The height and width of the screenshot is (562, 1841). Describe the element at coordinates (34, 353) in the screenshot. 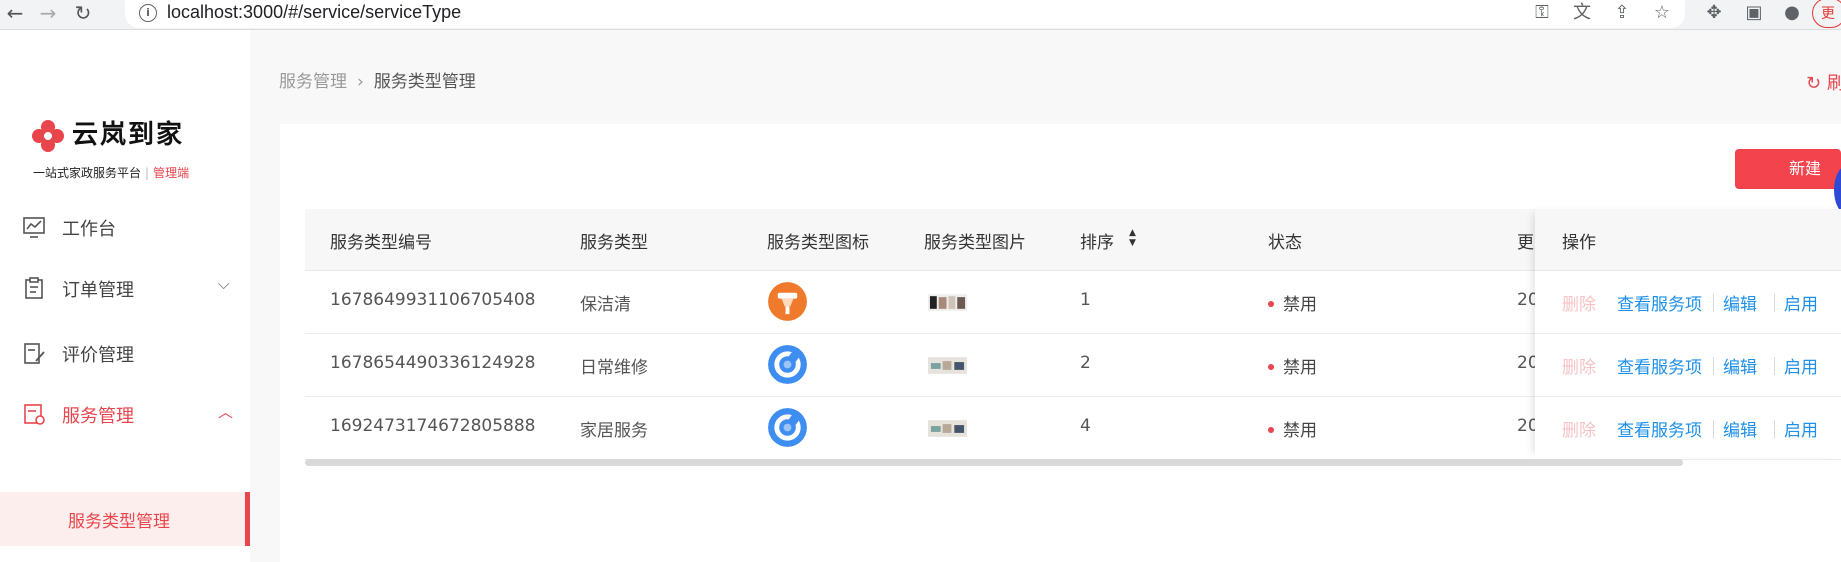

I see `edit-document-icon` at that location.